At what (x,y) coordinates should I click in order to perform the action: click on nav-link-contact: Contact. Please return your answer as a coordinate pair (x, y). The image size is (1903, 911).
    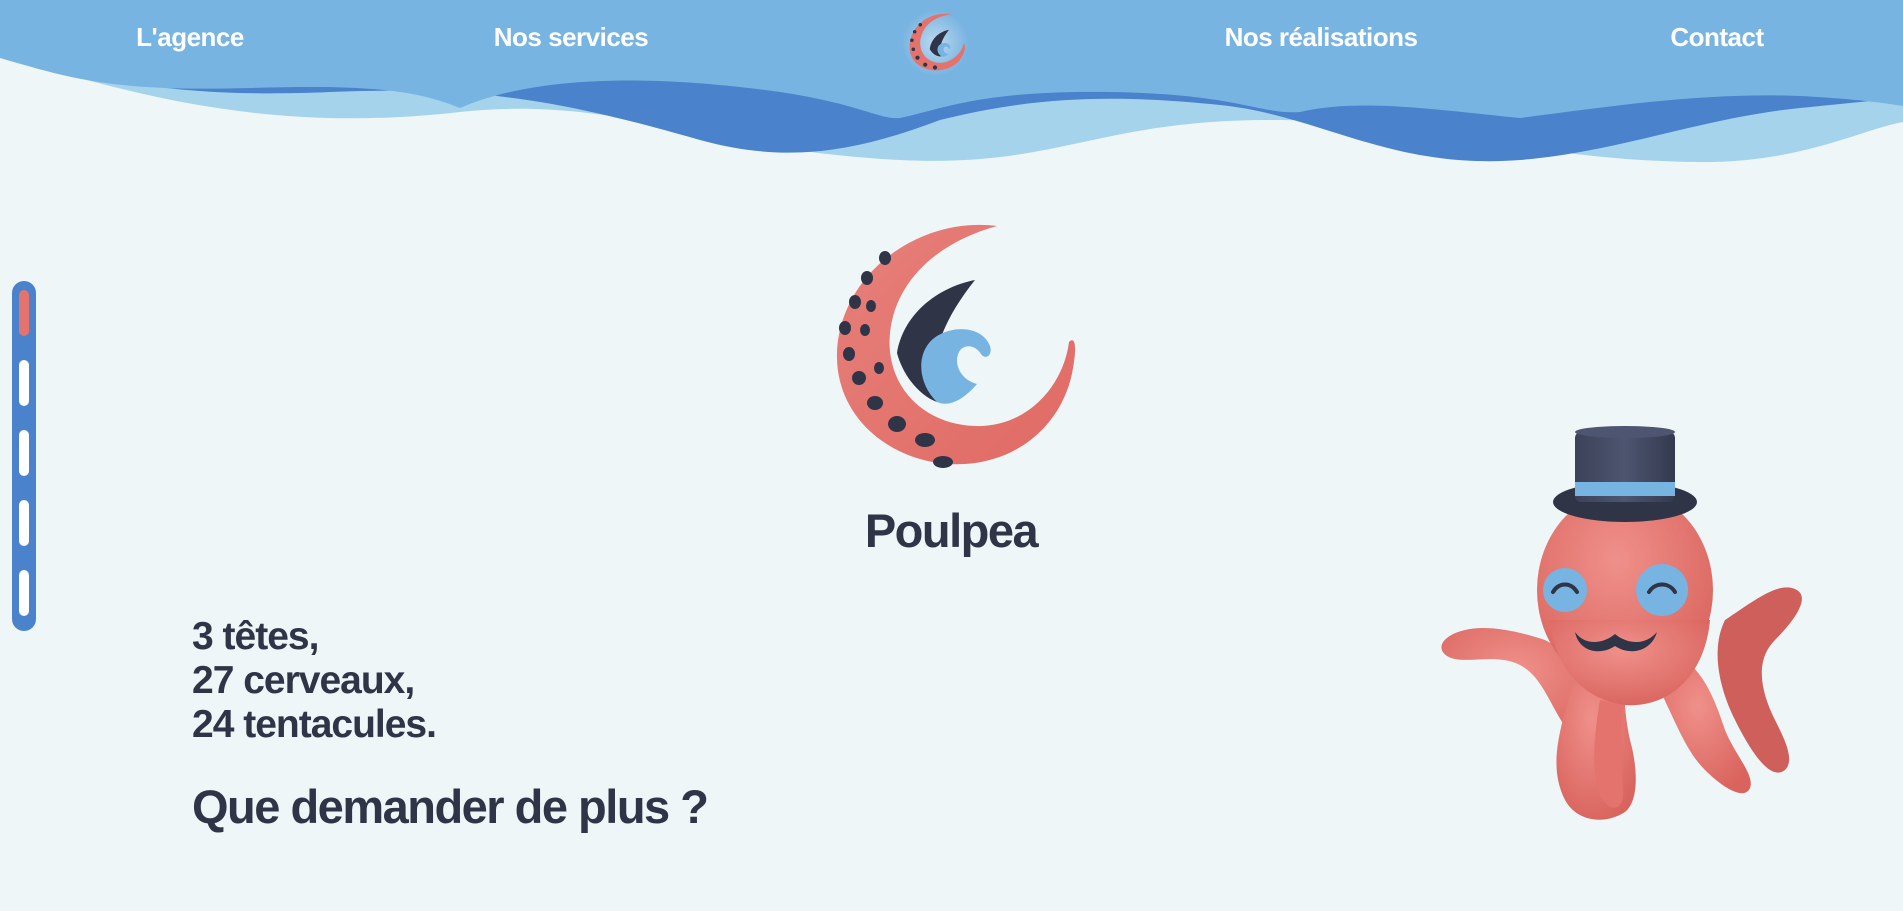
    Looking at the image, I should click on (1717, 37).